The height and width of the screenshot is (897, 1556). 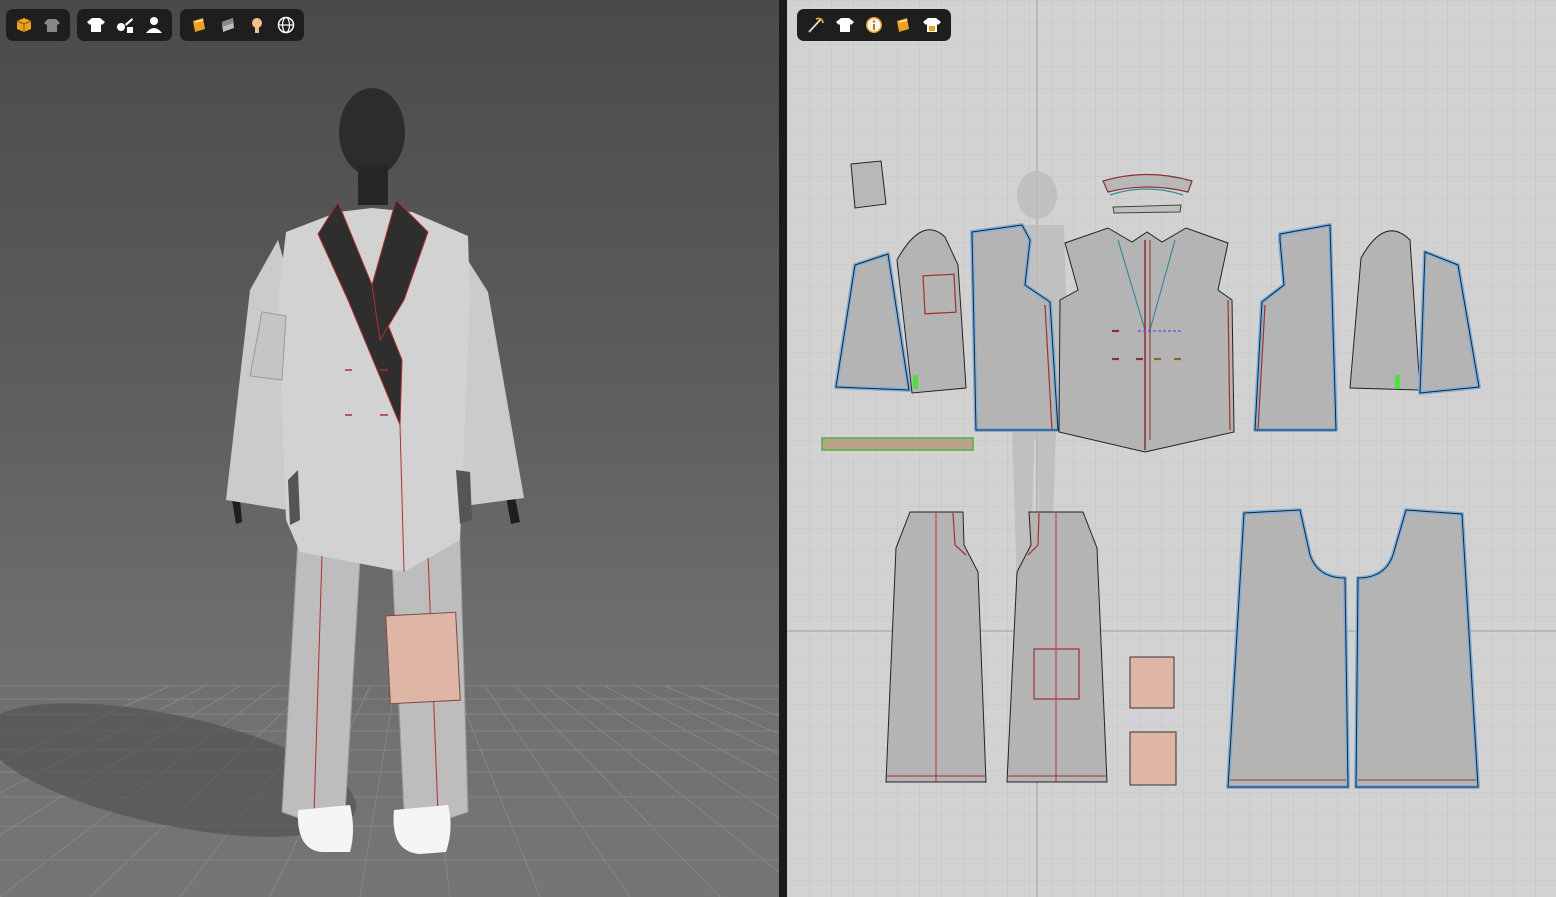 I want to click on render-toolbar, so click(x=242, y=25).